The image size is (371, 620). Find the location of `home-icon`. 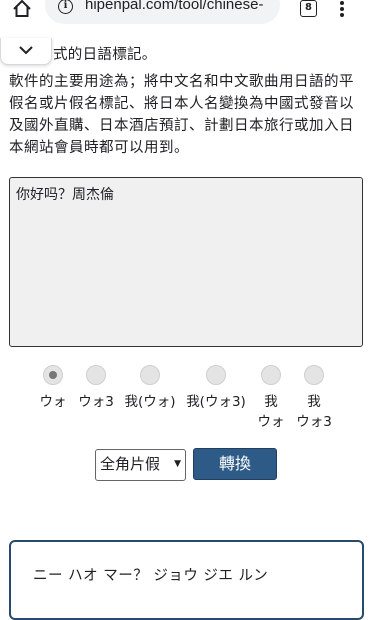

home-icon is located at coordinates (22, 9).